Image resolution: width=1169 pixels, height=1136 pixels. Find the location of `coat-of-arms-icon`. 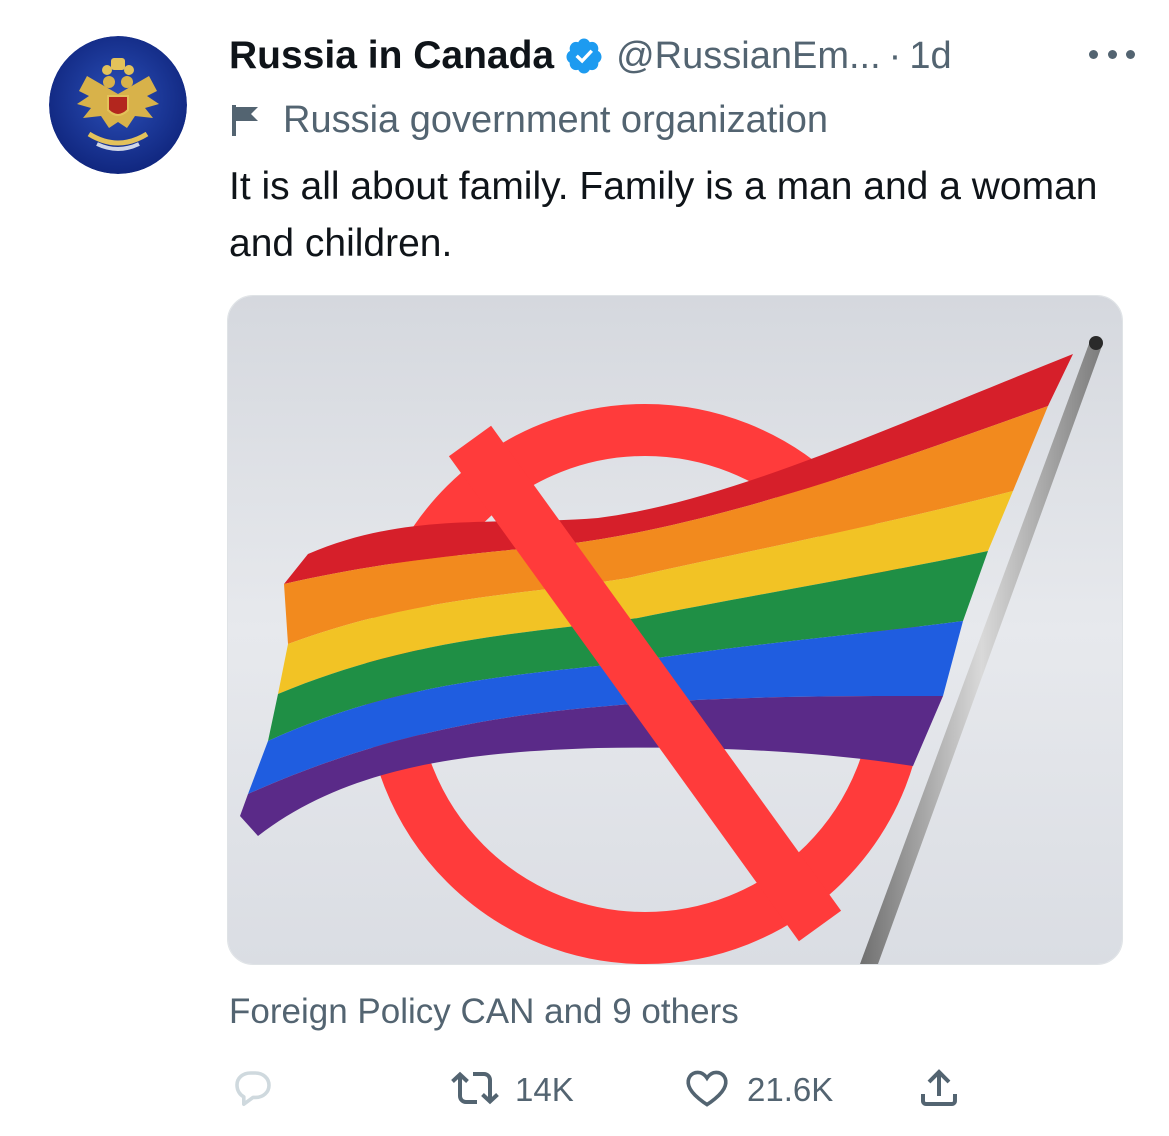

coat-of-arms-icon is located at coordinates (118, 105).